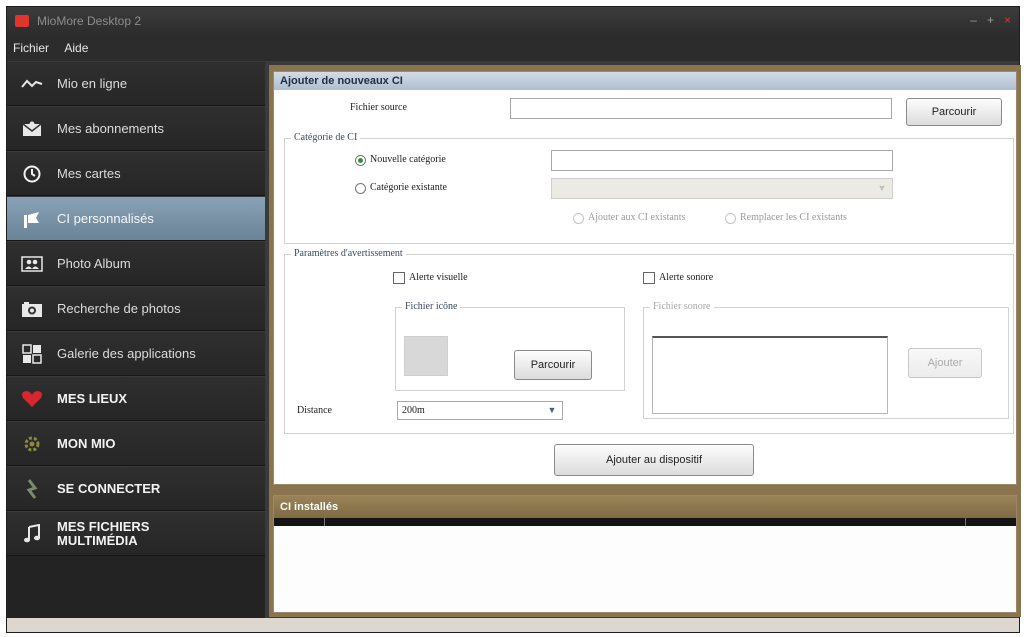 This screenshot has height=637, width=1026. I want to click on music-note-icon, so click(32, 534).